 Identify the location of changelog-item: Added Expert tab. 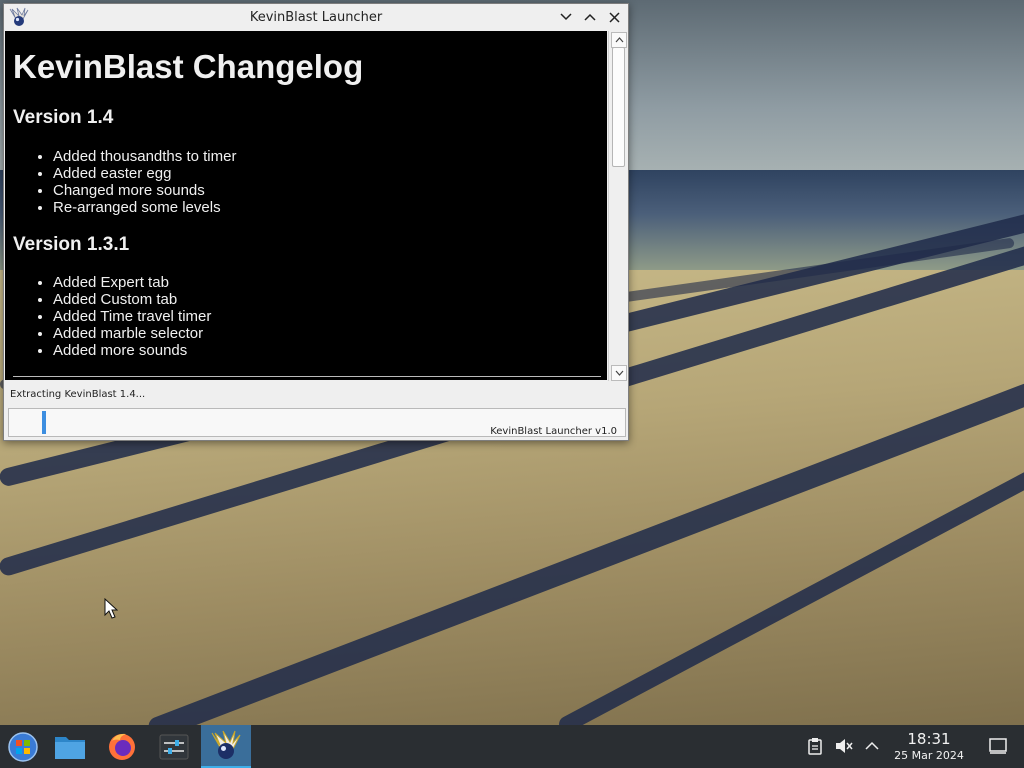
(132, 282).